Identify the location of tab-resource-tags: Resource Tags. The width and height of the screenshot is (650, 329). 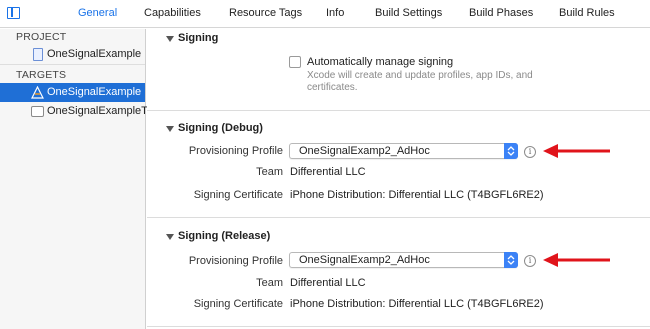
(265, 13).